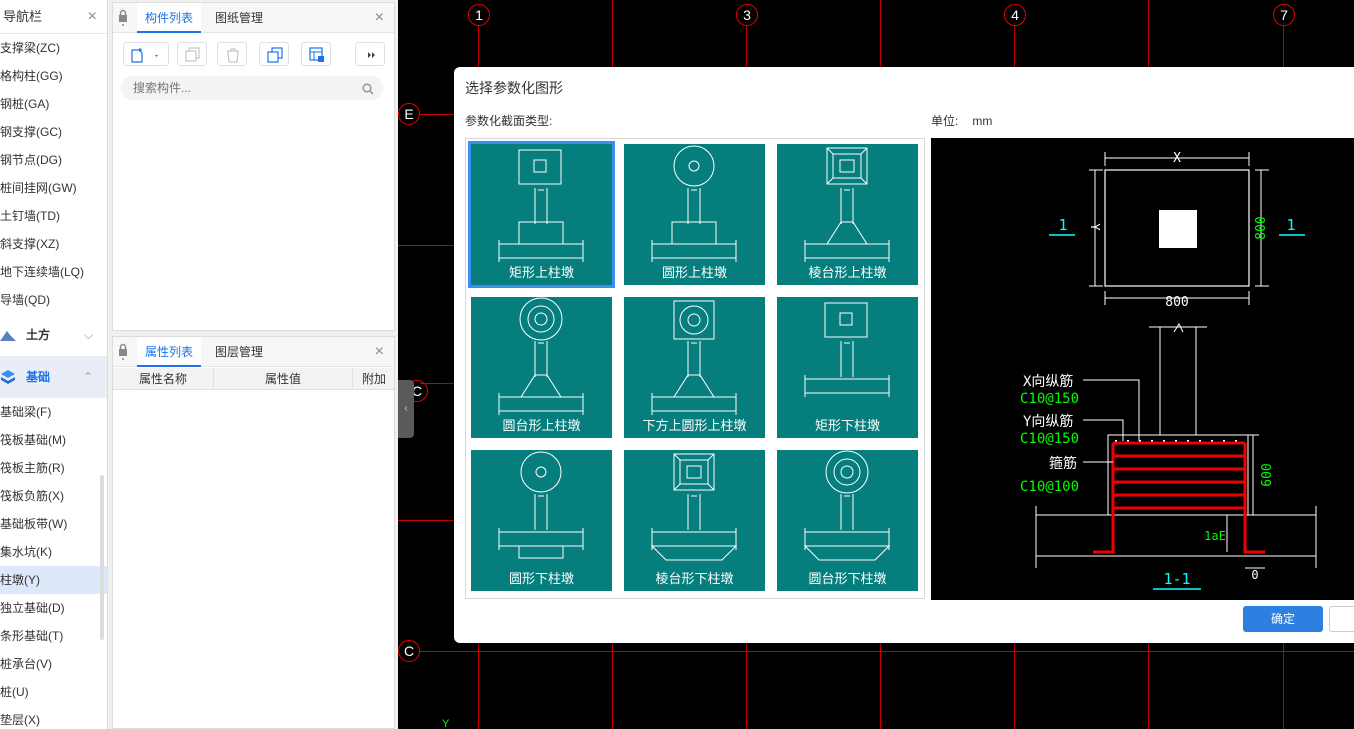 Image resolution: width=1354 pixels, height=729 pixels. Describe the element at coordinates (253, 166) in the screenshot. I see `component-list-panel: 构件列表 图纸管理 ×` at that location.